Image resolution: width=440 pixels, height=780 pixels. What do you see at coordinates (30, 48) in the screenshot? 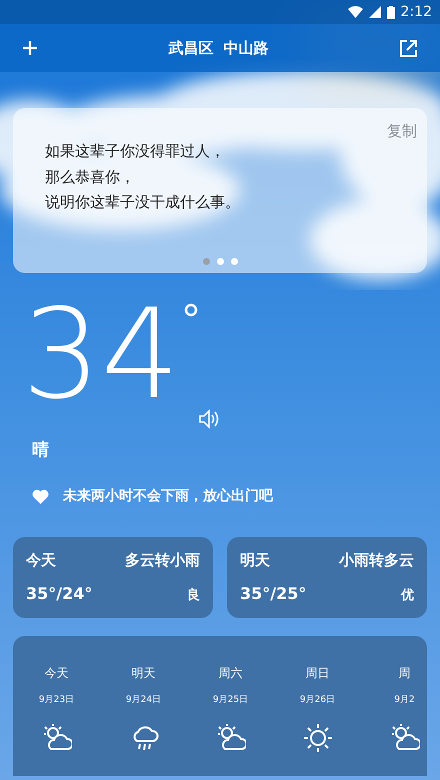
I see `add-icon` at bounding box center [30, 48].